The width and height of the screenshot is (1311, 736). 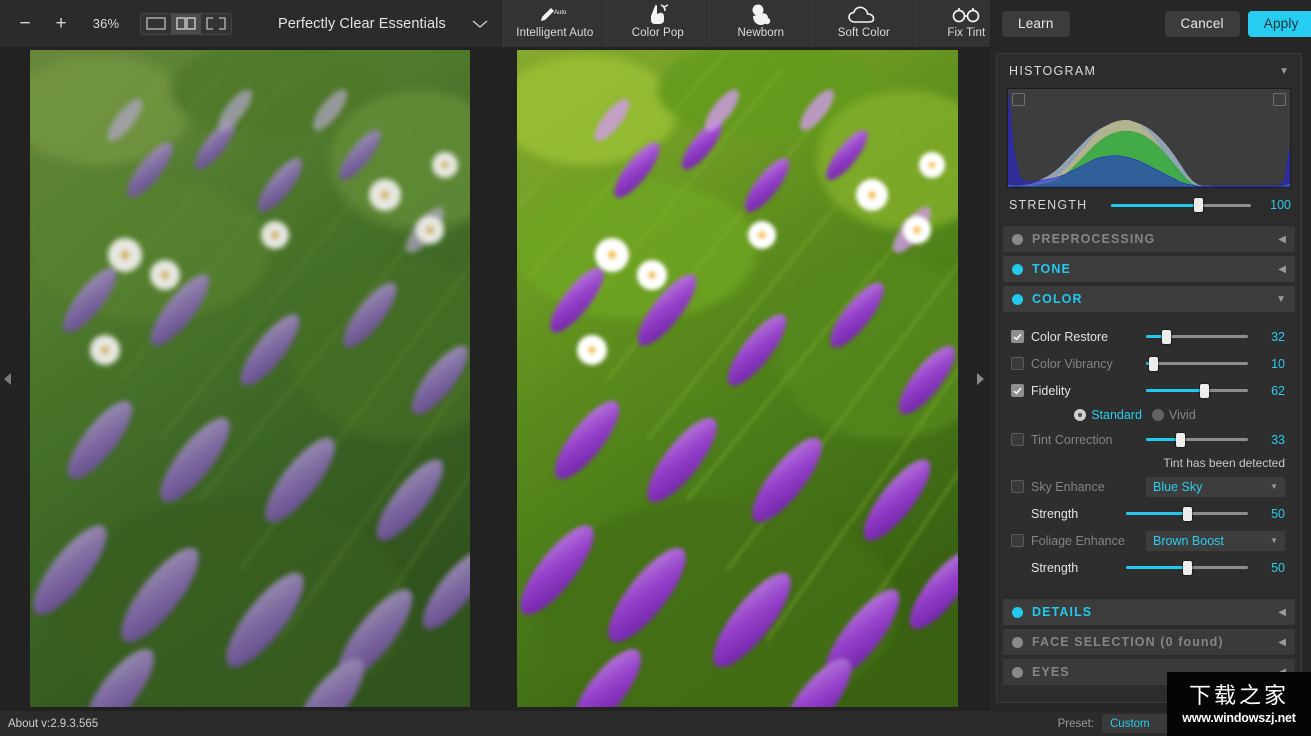 What do you see at coordinates (761, 33) in the screenshot?
I see `tool-label: Newborn` at bounding box center [761, 33].